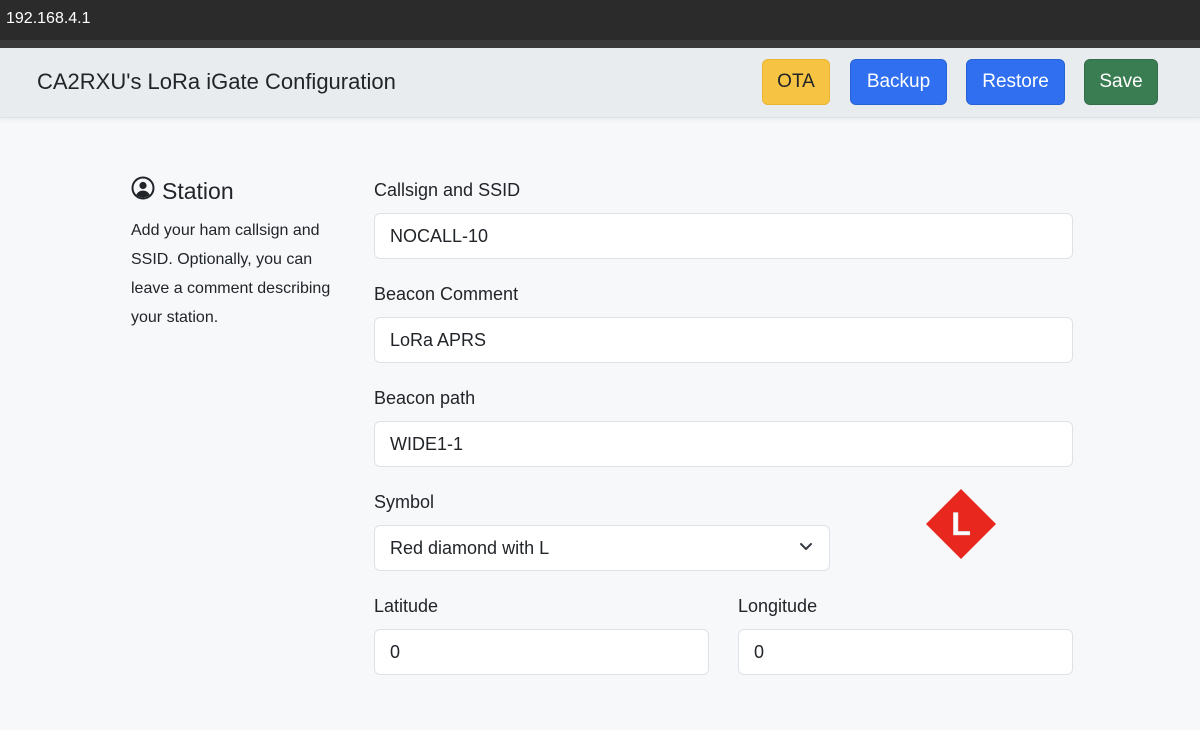 This screenshot has width=1200, height=730. I want to click on save-button: Save, so click(1121, 82).